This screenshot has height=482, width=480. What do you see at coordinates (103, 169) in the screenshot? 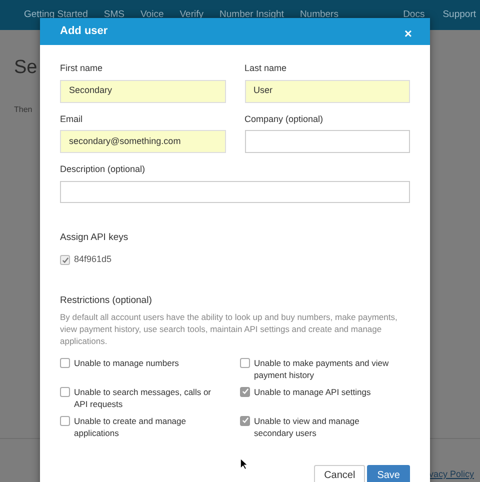
I see `field-label: Description (optional)` at bounding box center [103, 169].